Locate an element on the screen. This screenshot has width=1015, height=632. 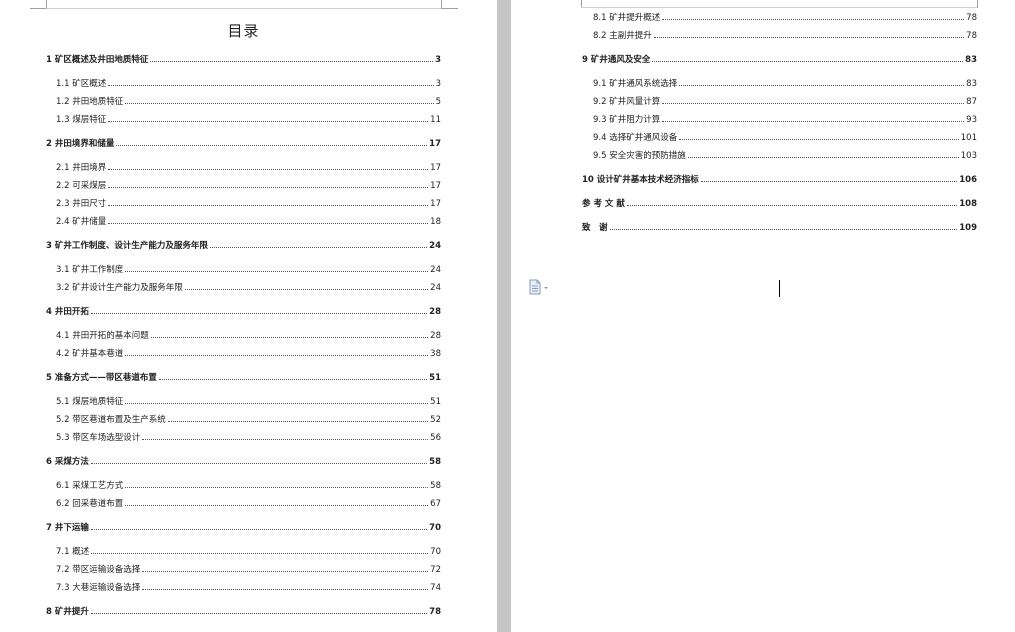
toc-page-number: 108 is located at coordinates (968, 204).